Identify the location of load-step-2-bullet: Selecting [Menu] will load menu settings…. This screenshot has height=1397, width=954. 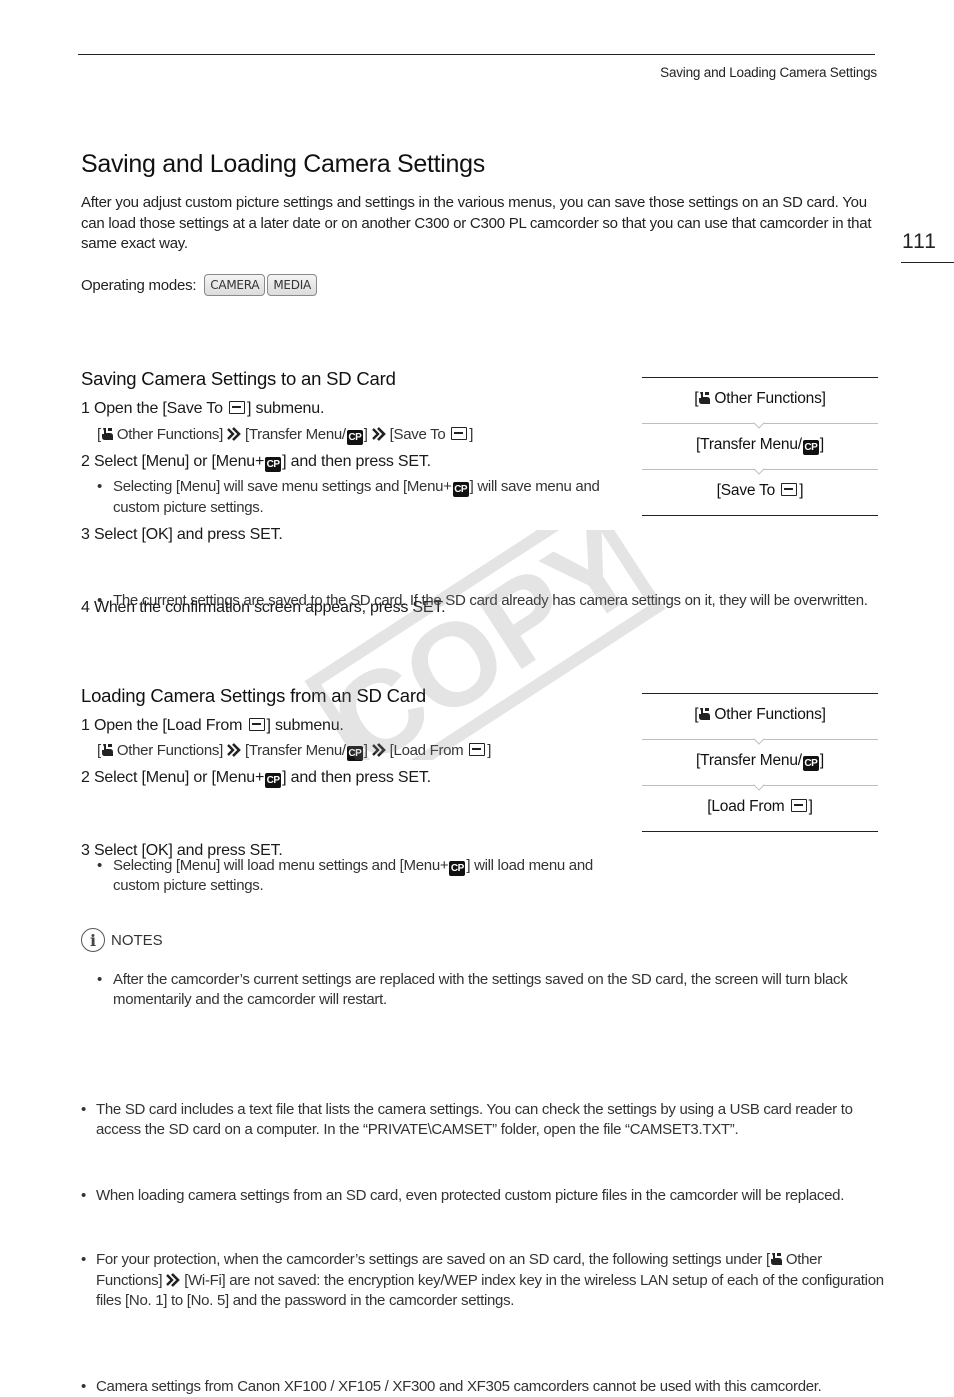
(355, 876).